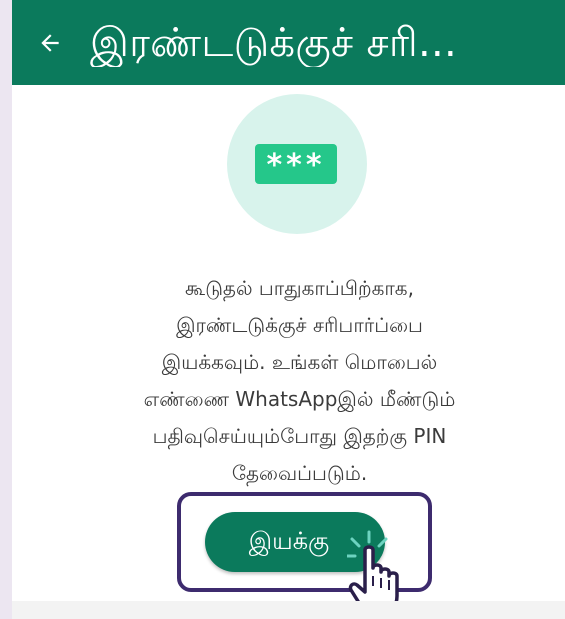 The height and width of the screenshot is (619, 565). What do you see at coordinates (299, 362) in the screenshot?
I see `description-line: இயக்கவும். உங்கள் மொபைல்` at bounding box center [299, 362].